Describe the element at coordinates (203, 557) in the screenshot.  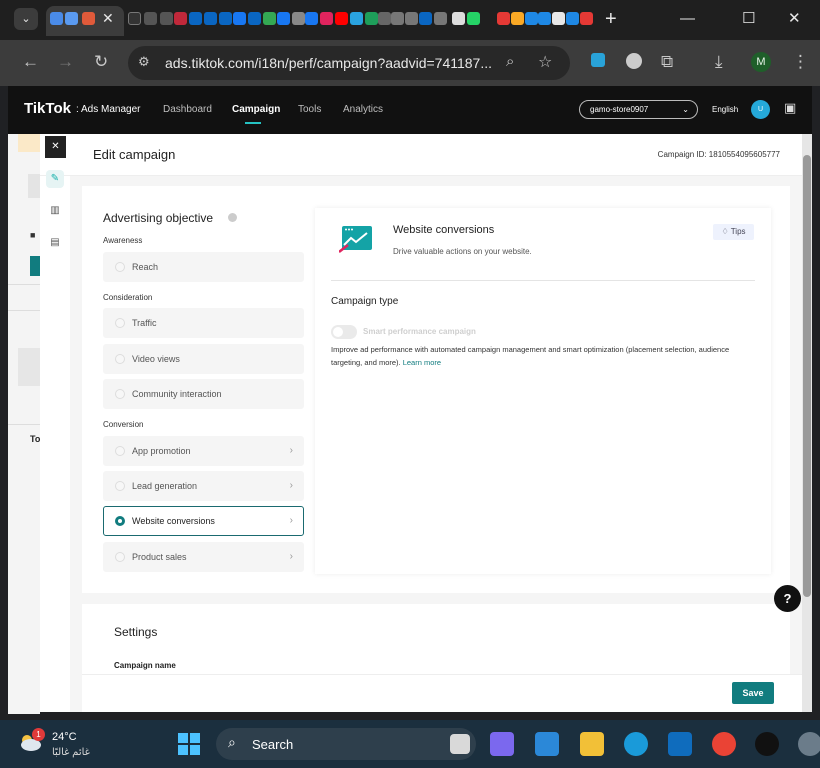
I see `objective-option-product-sales: Product sales ›` at that location.